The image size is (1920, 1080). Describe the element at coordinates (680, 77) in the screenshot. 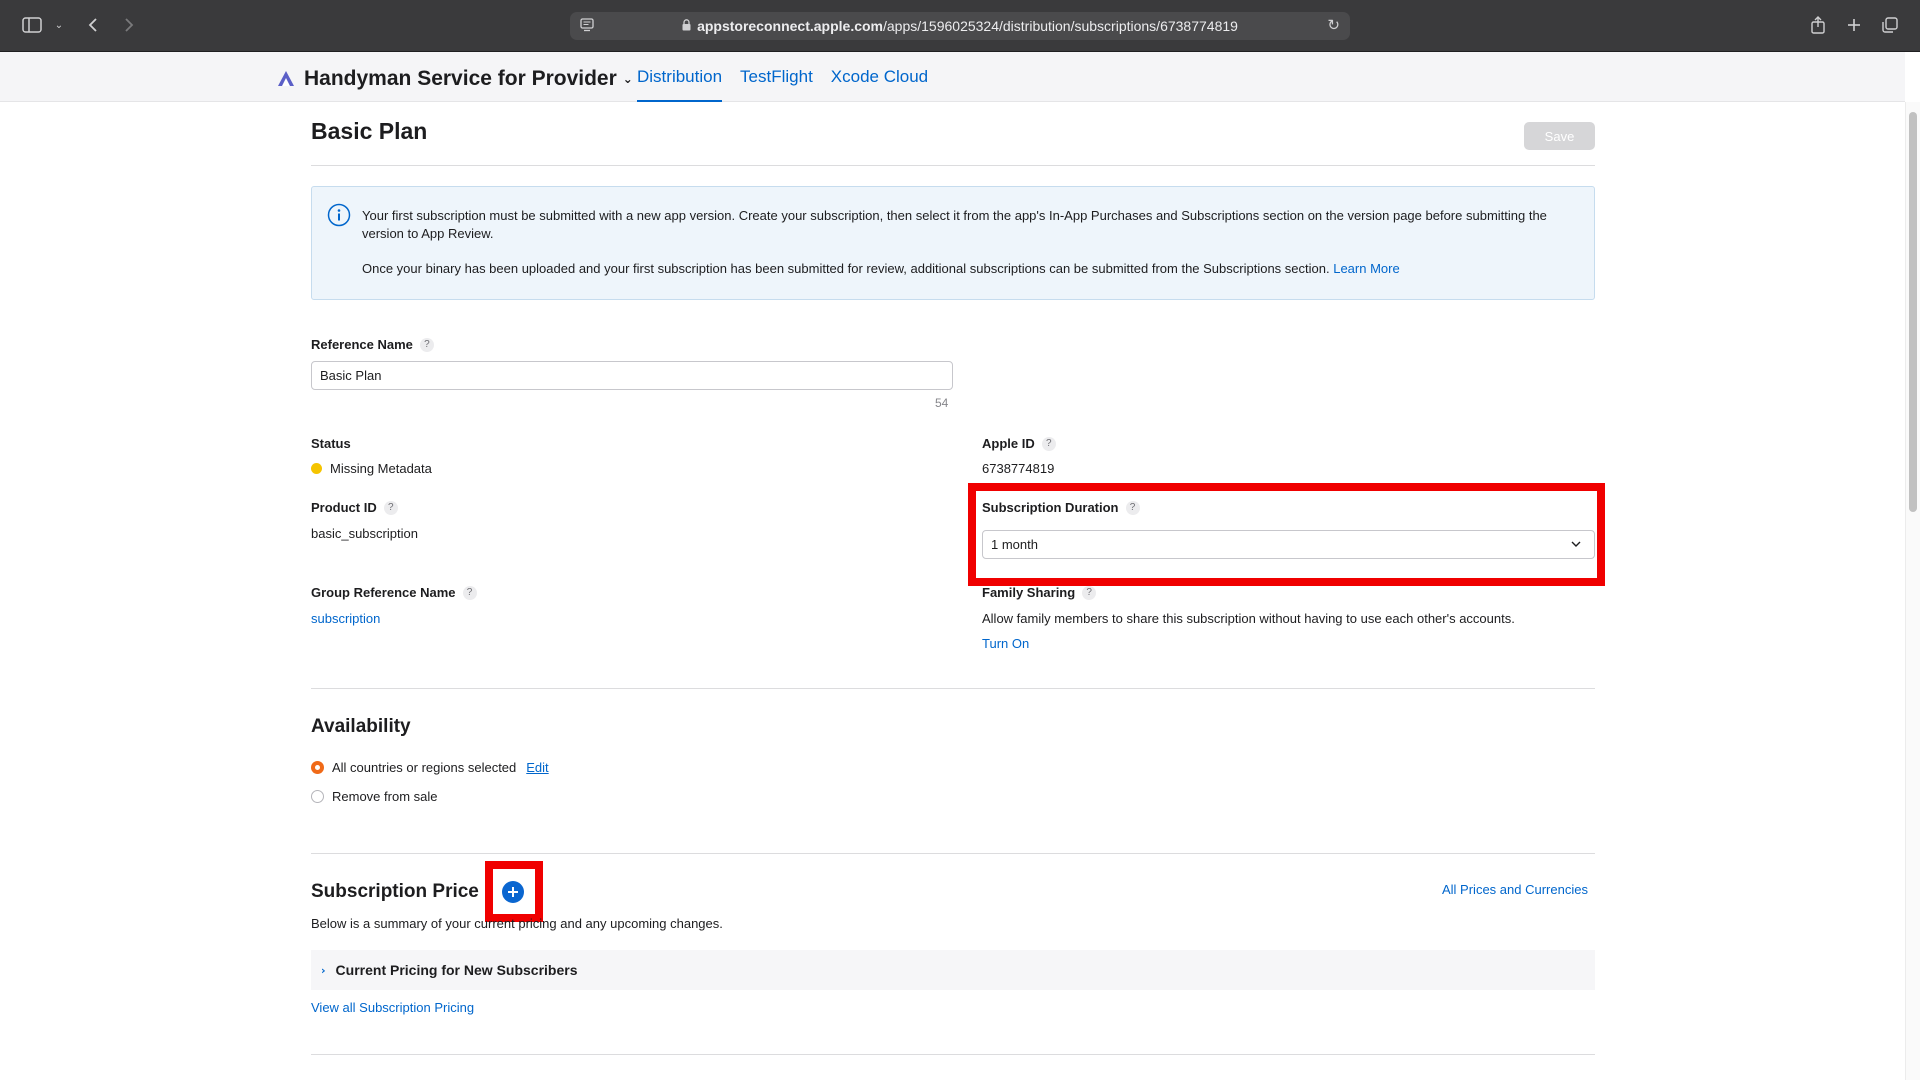

I see `tab-distribution: Distribution` at that location.